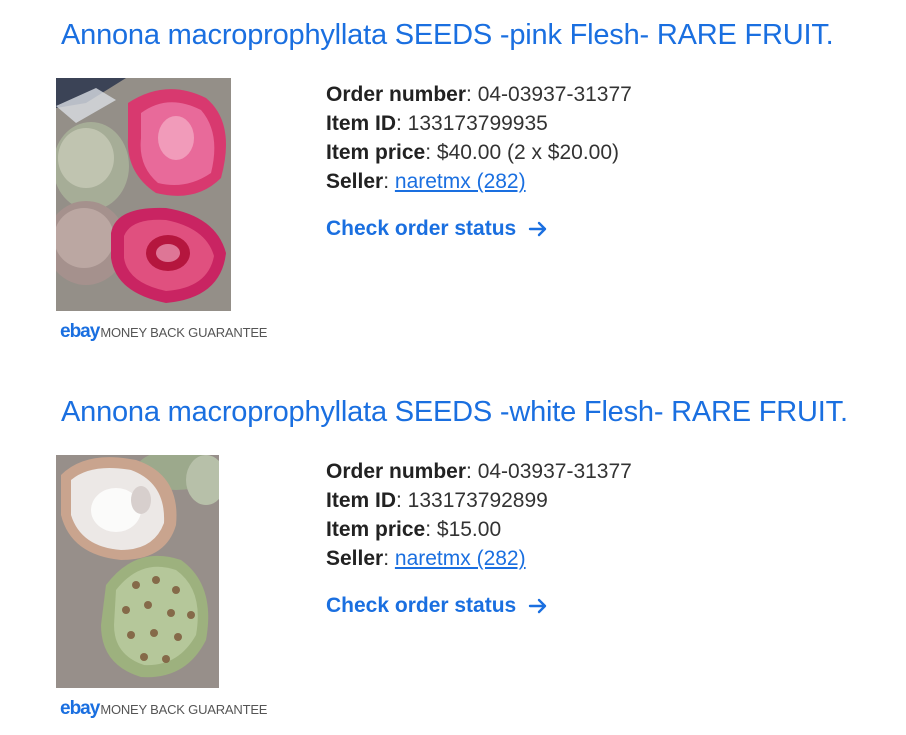  What do you see at coordinates (472, 500) in the screenshot?
I see `item-id-value: : 133173792899` at bounding box center [472, 500].